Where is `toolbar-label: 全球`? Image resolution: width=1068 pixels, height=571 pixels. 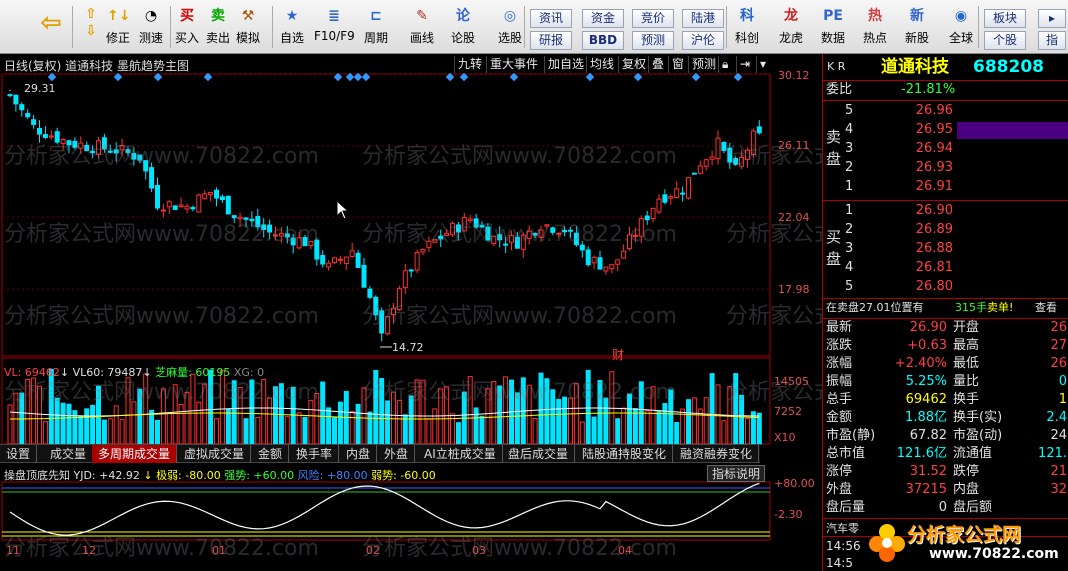
toolbar-label: 全球 is located at coordinates (960, 38).